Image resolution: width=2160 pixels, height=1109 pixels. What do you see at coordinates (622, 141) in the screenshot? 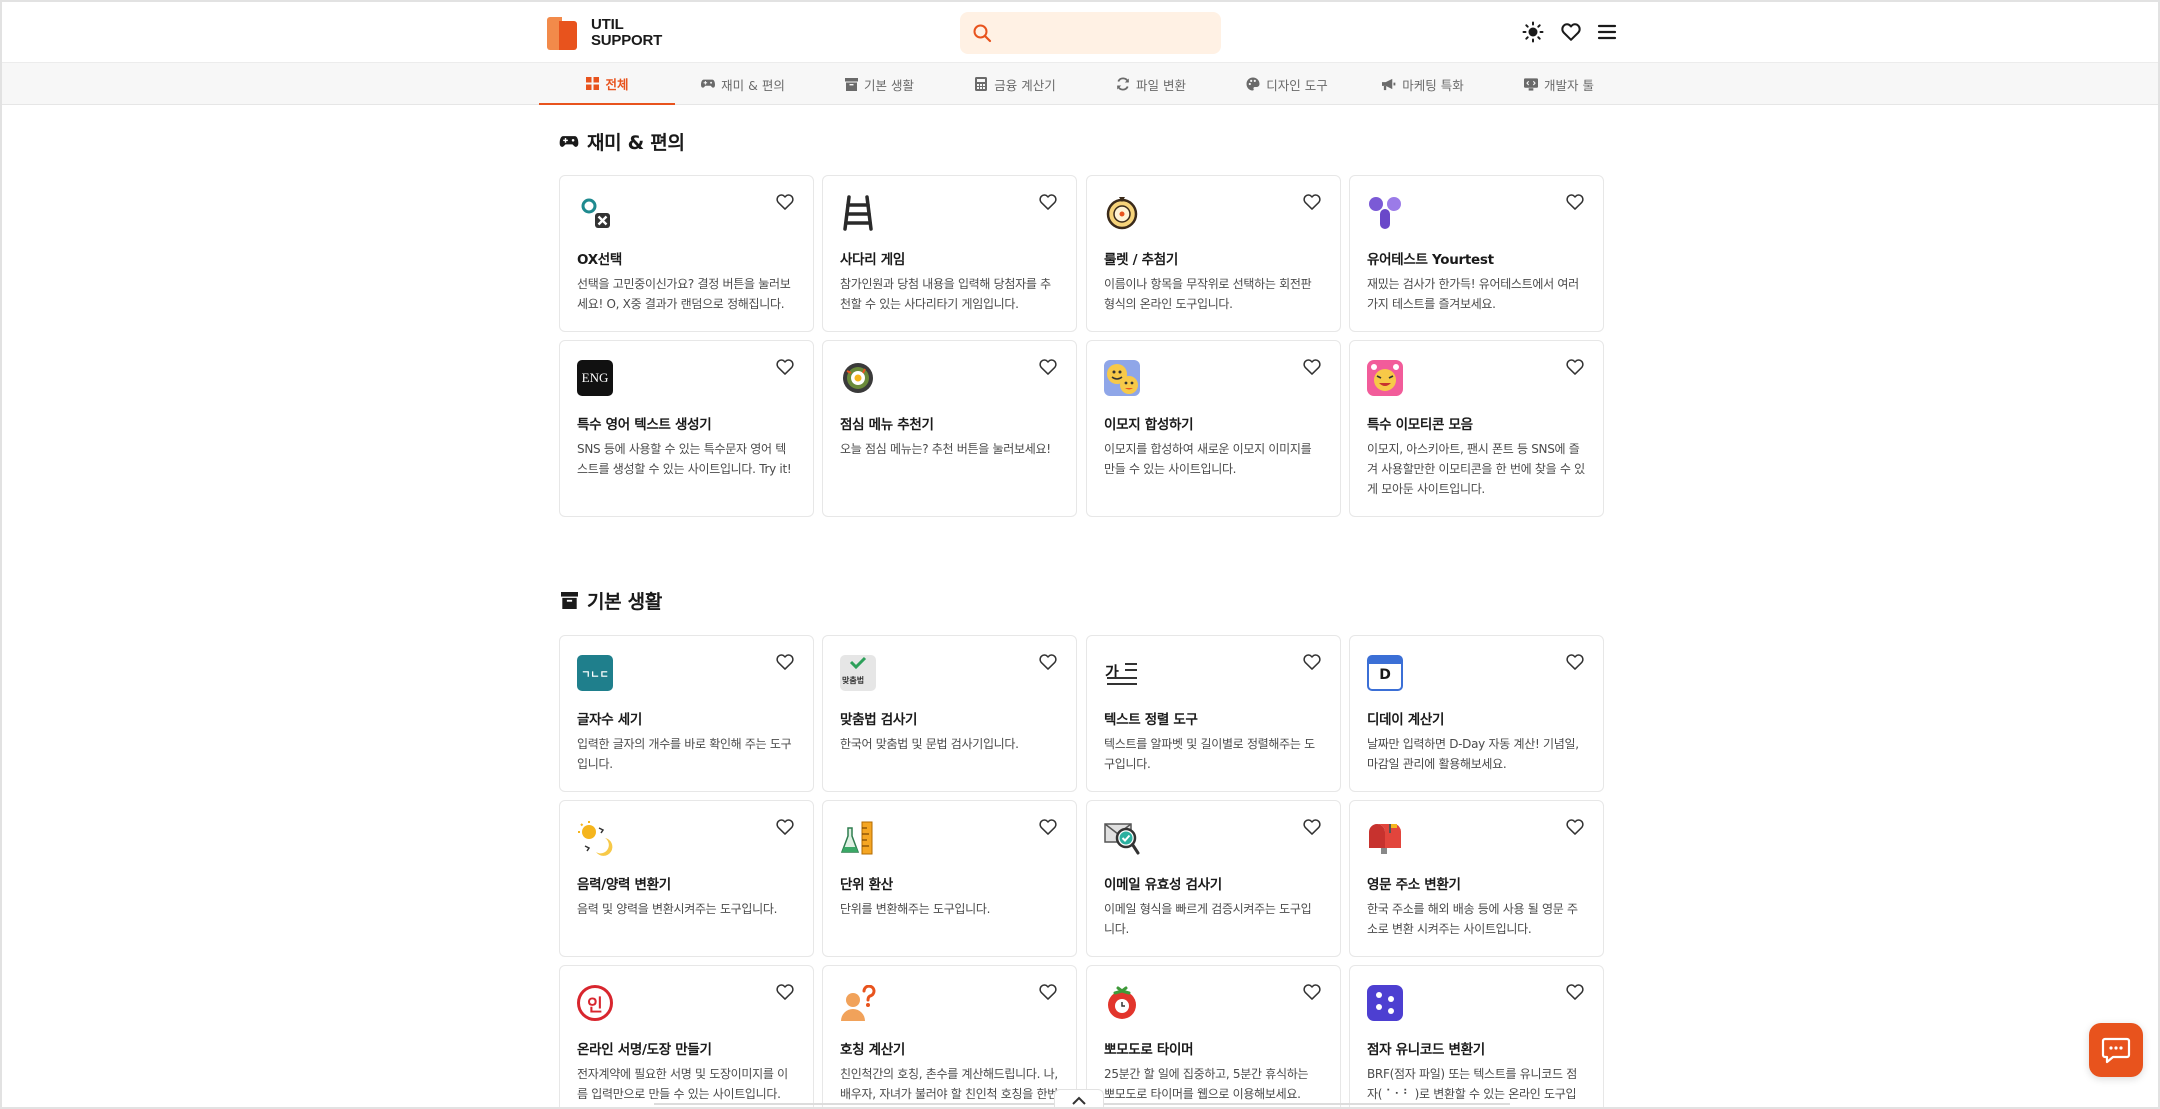
I see `section-title-fun: 재미 & 편의` at bounding box center [622, 141].